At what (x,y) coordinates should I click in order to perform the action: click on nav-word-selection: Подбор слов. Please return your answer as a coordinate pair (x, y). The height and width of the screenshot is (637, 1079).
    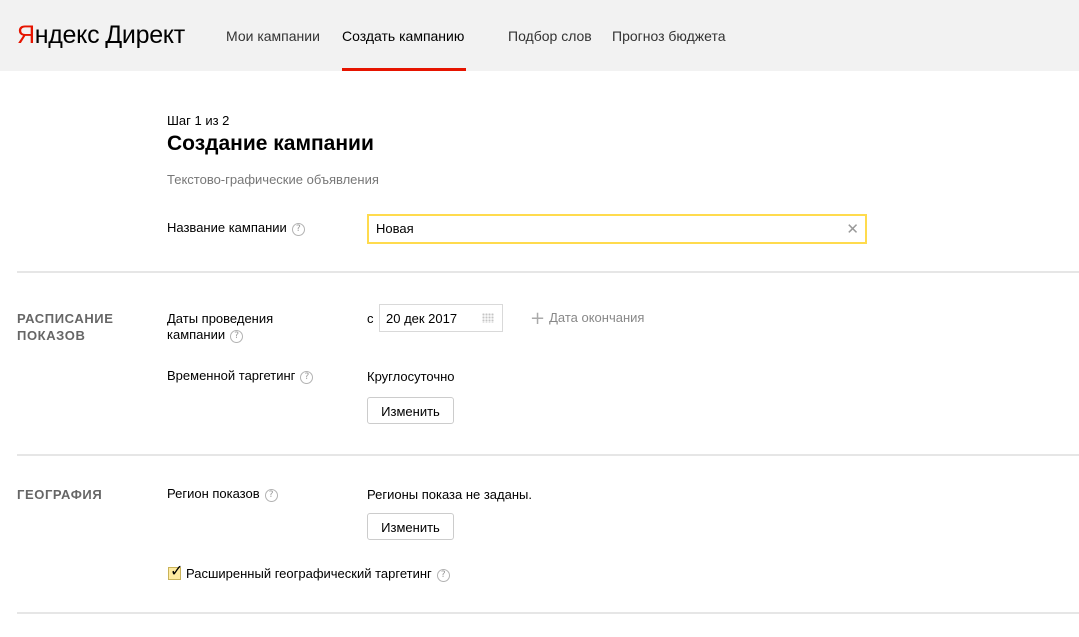
    Looking at the image, I should click on (550, 36).